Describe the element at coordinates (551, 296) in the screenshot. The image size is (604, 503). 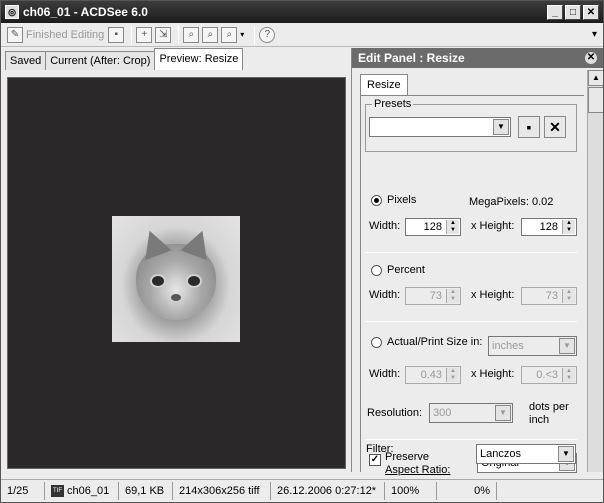
I see `percent-height-value: 73` at that location.